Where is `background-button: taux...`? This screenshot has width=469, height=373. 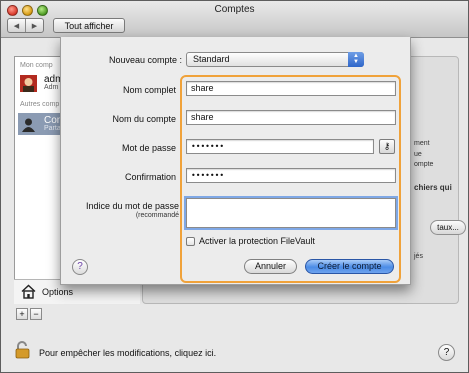 background-button: taux... is located at coordinates (448, 227).